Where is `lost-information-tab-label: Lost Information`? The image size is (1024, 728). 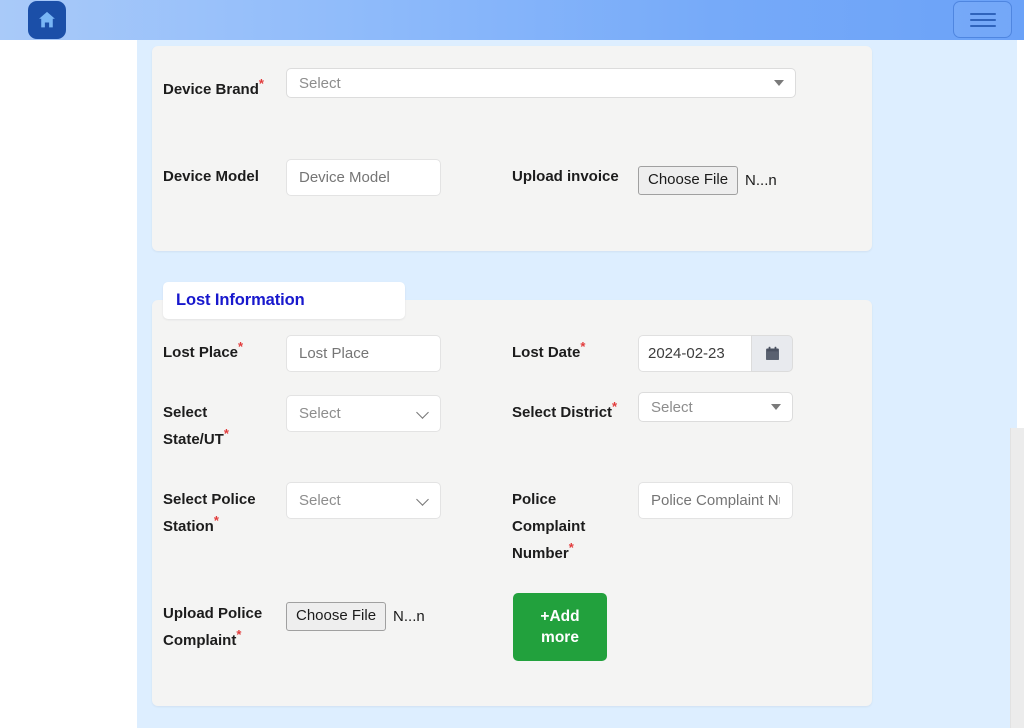 lost-information-tab-label: Lost Information is located at coordinates (240, 300).